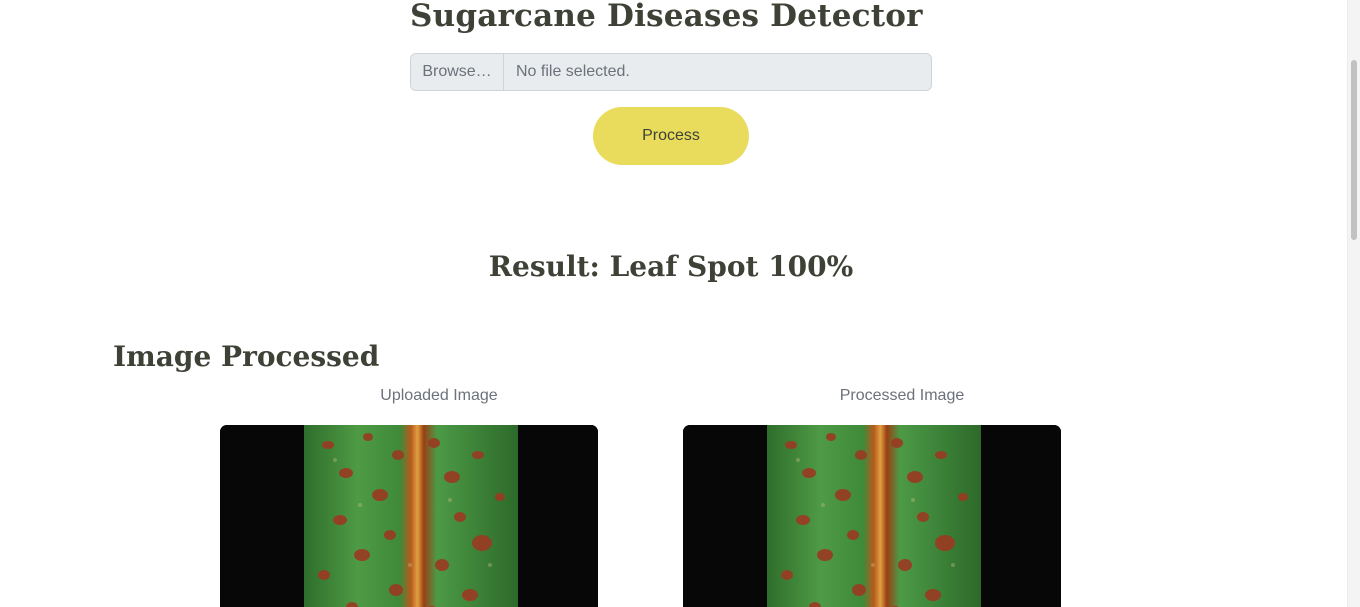  Describe the element at coordinates (1353, 303) in the screenshot. I see `vertical-scrollbar` at that location.